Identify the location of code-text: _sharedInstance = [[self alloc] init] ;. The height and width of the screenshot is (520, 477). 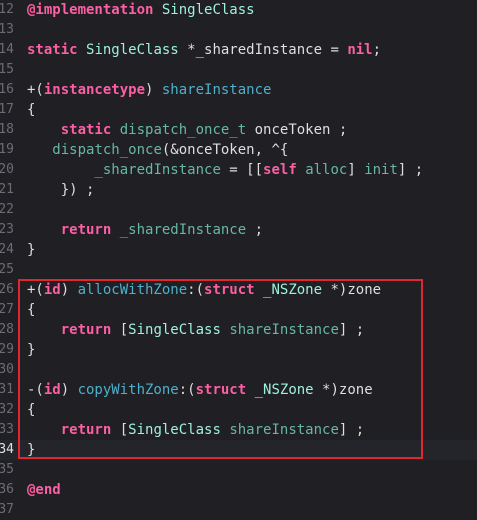
(259, 170).